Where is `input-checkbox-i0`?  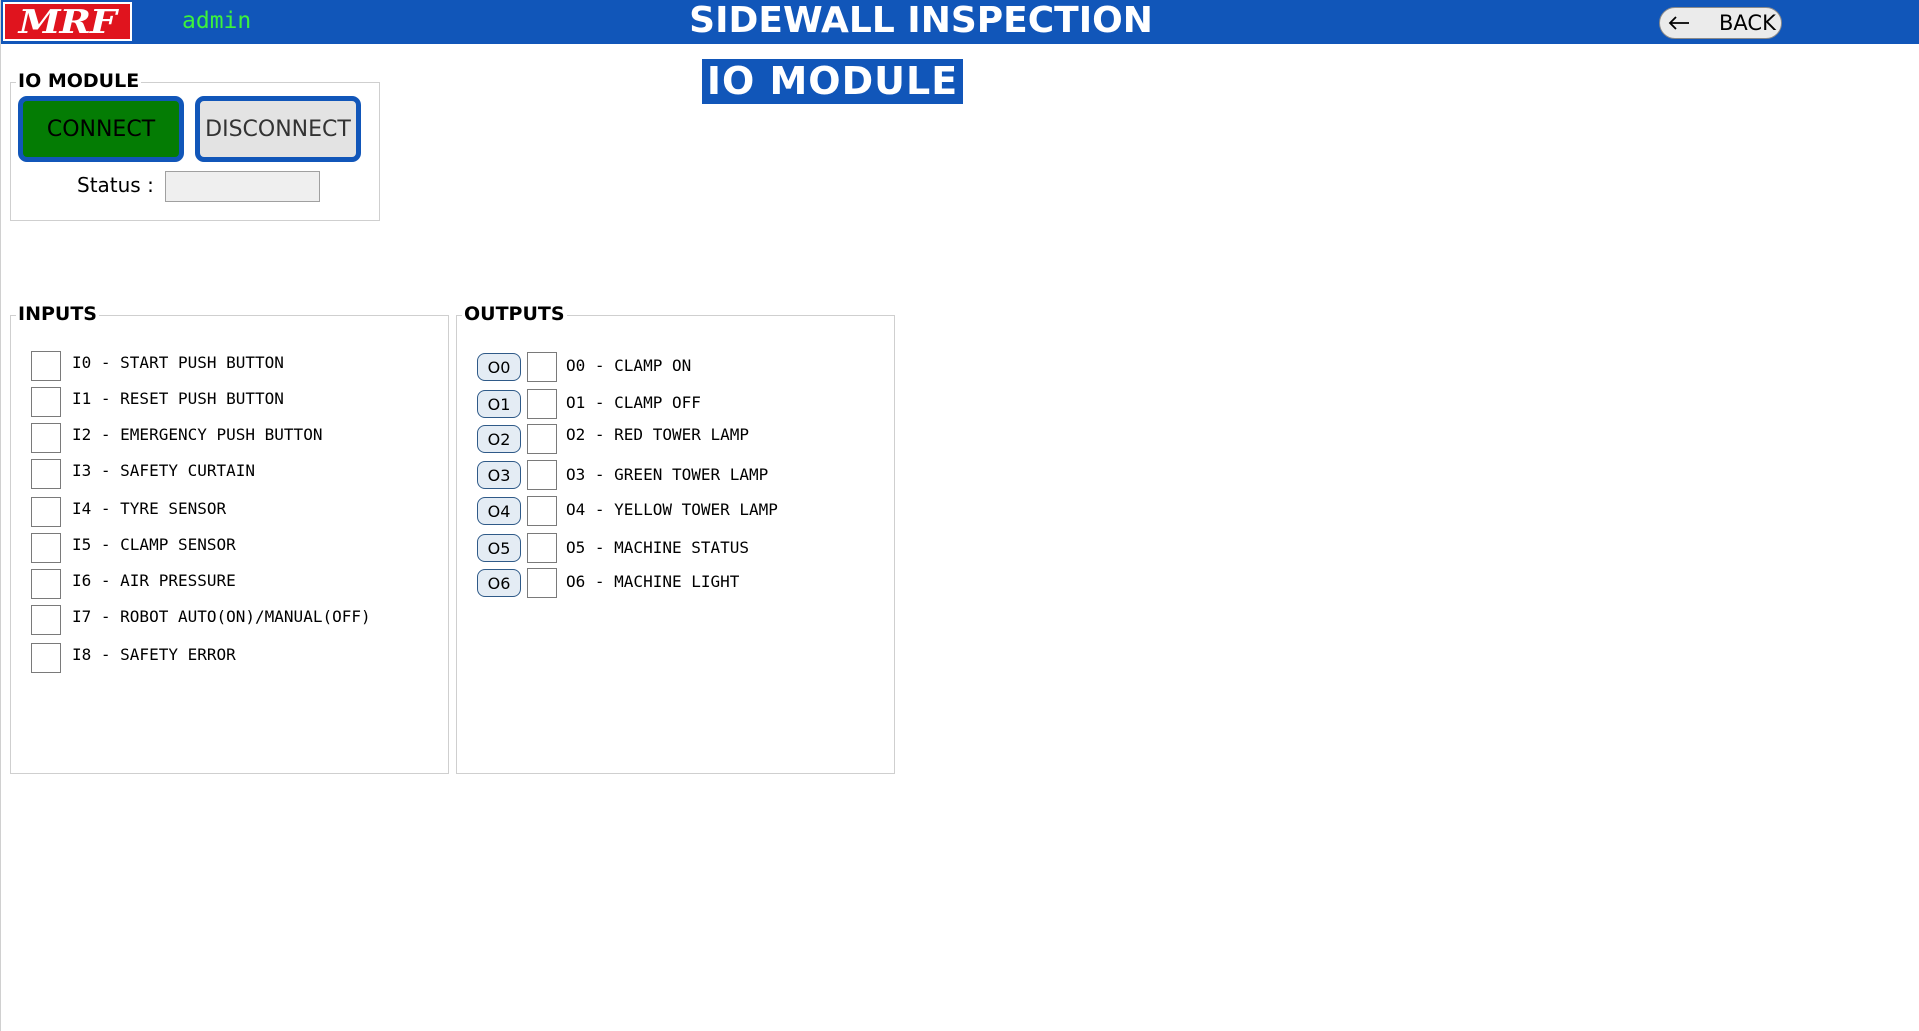 input-checkbox-i0 is located at coordinates (46, 366).